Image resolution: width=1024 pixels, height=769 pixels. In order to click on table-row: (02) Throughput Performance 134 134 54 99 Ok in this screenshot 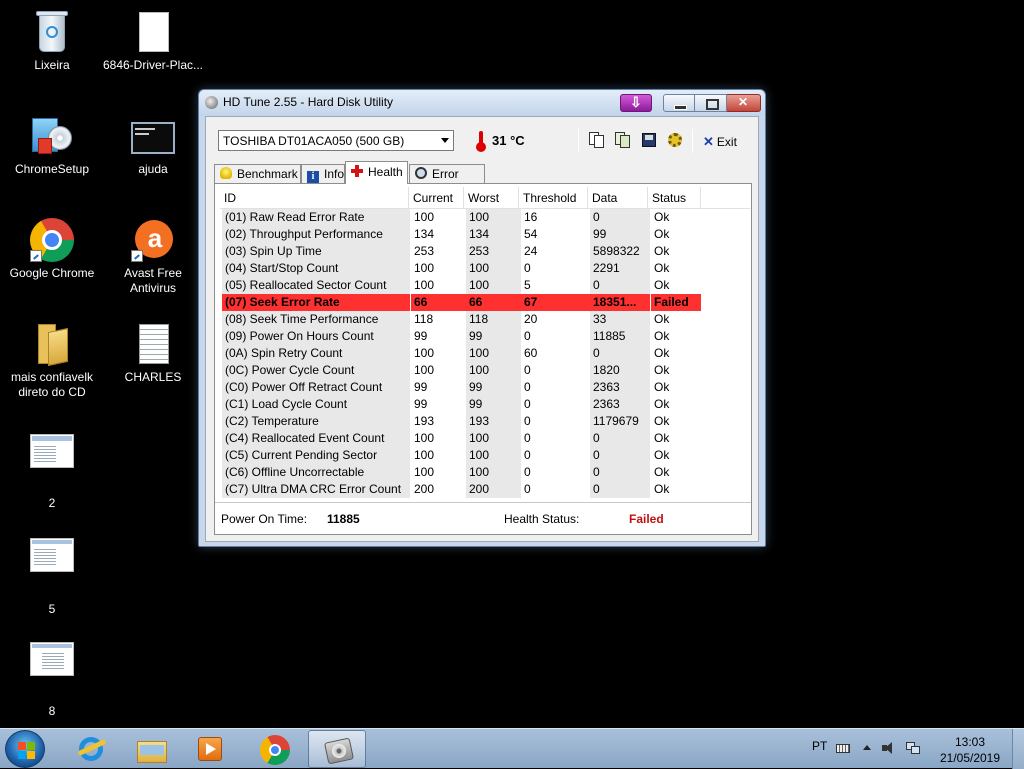, I will do `click(485, 234)`.